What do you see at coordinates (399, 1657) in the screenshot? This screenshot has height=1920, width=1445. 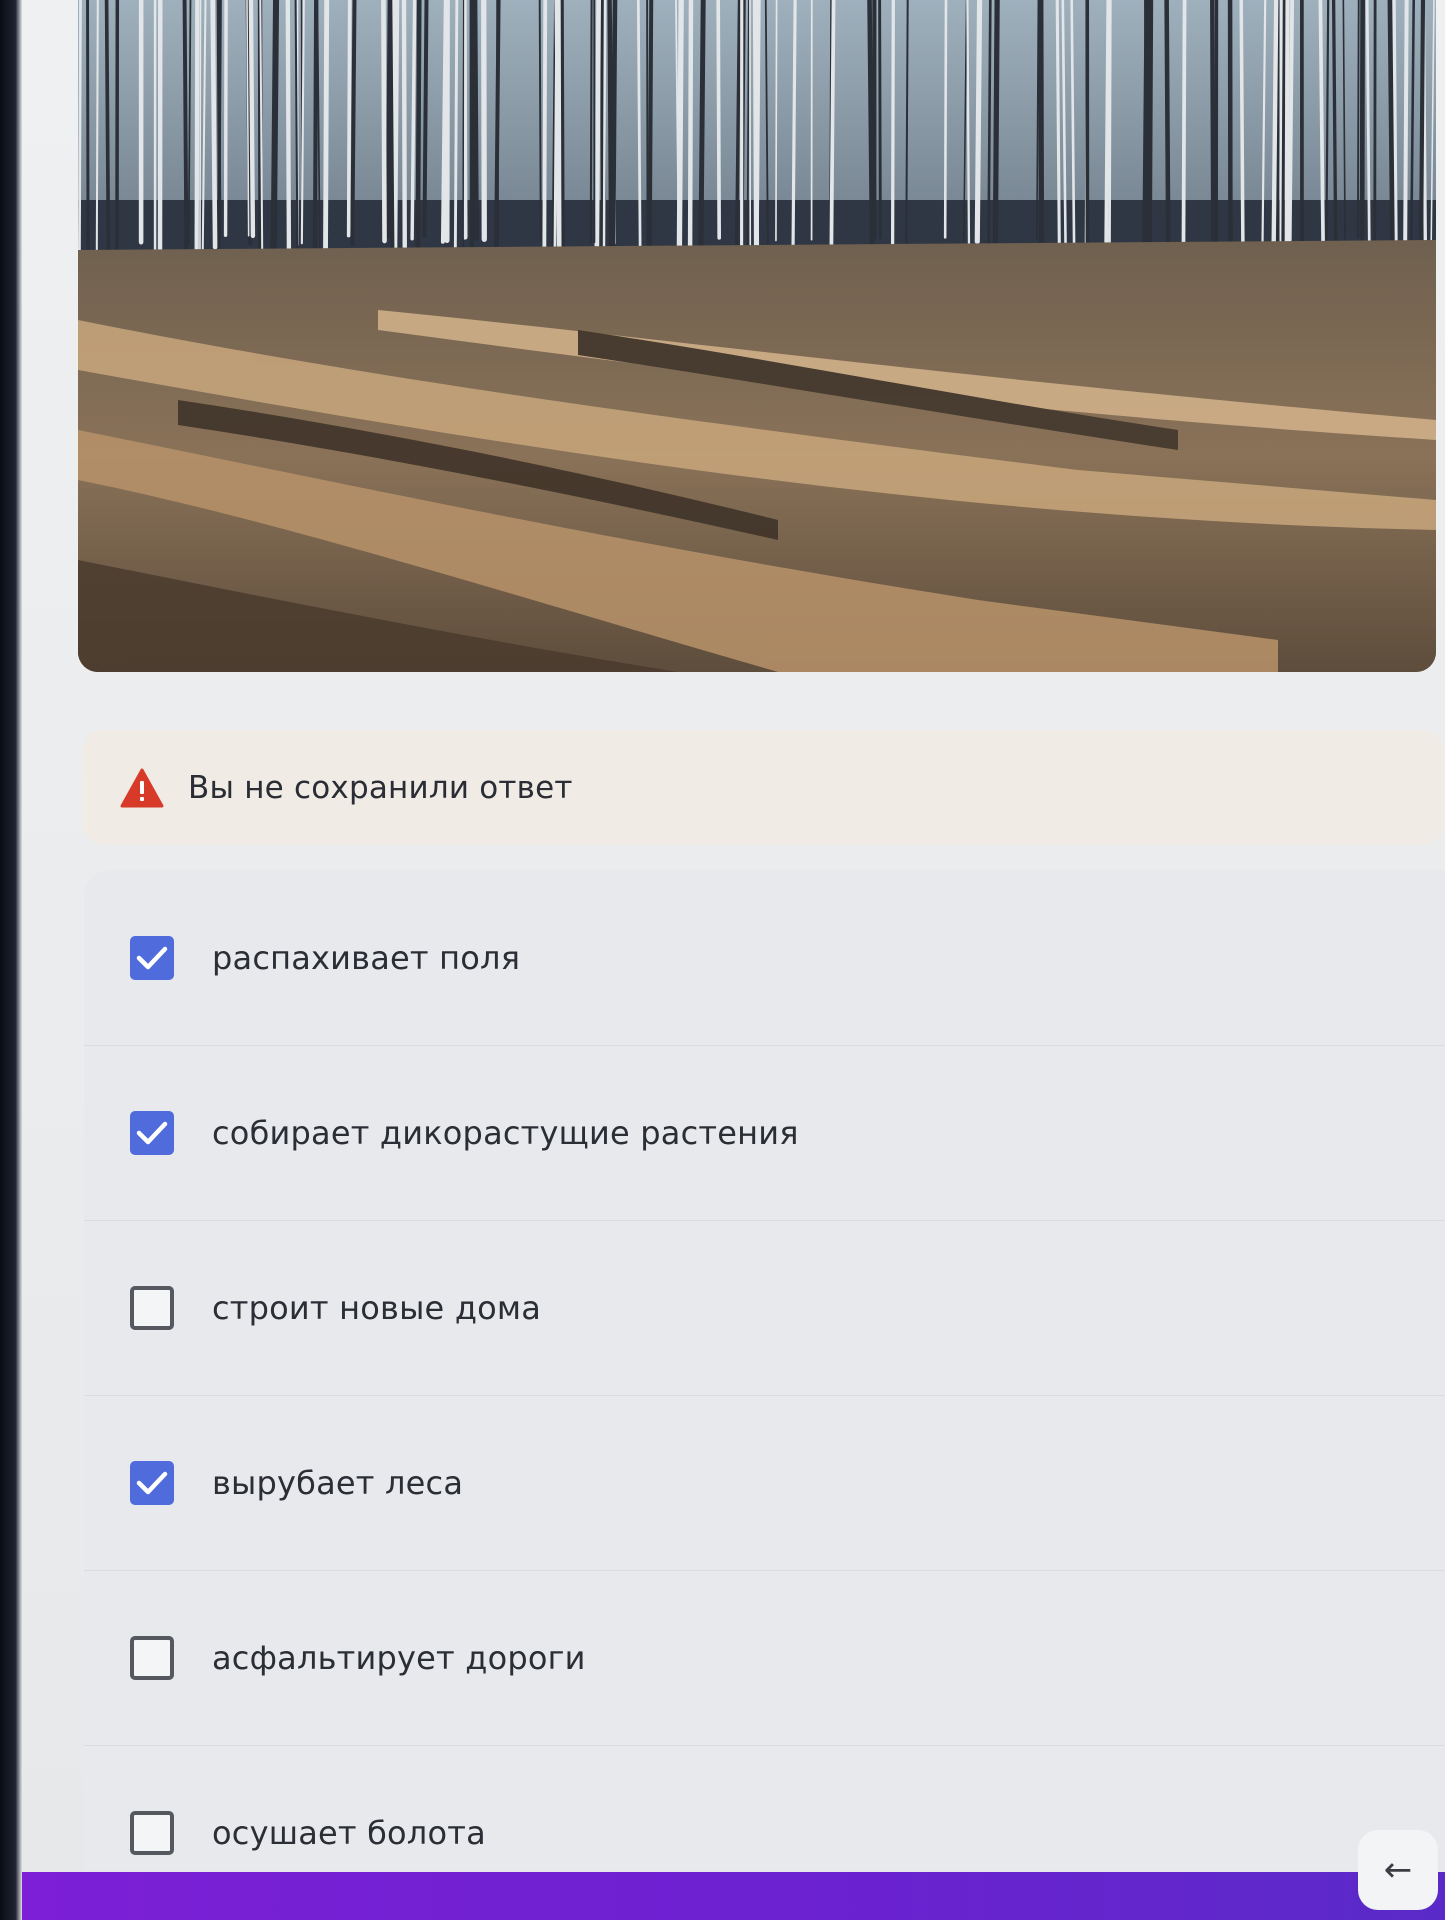 I see `option-label: асфальтирует дороги` at bounding box center [399, 1657].